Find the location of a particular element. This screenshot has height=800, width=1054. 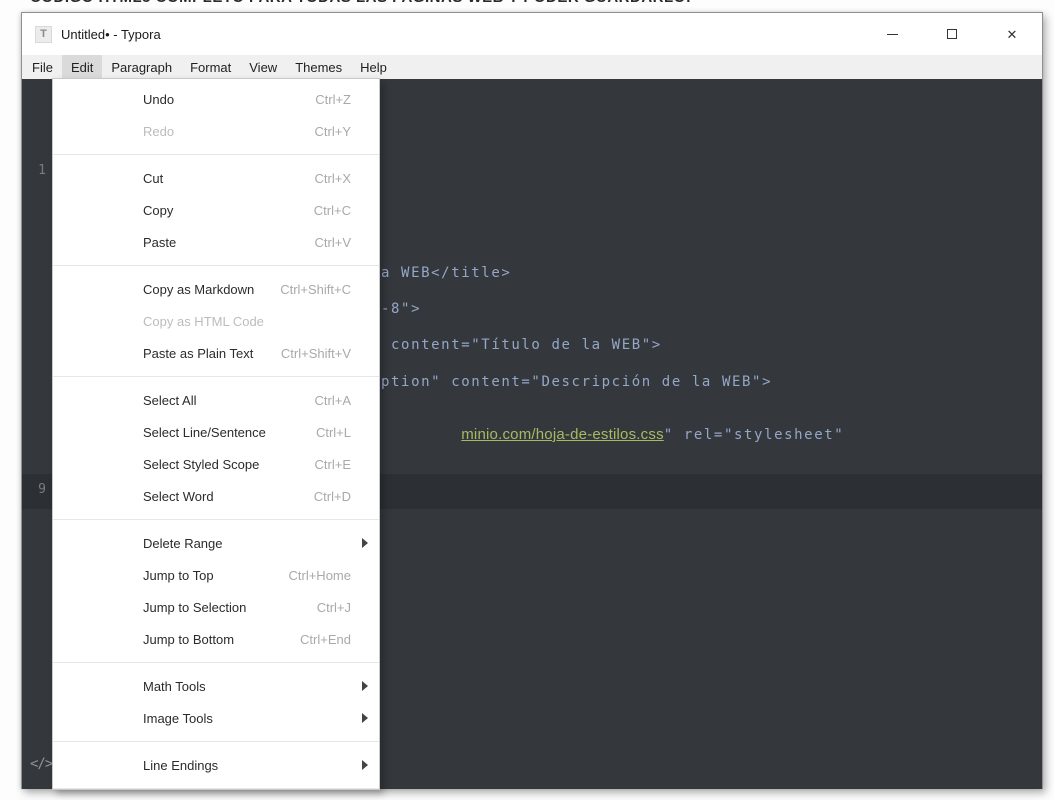

line-number-9: 9 is located at coordinates (42, 489).